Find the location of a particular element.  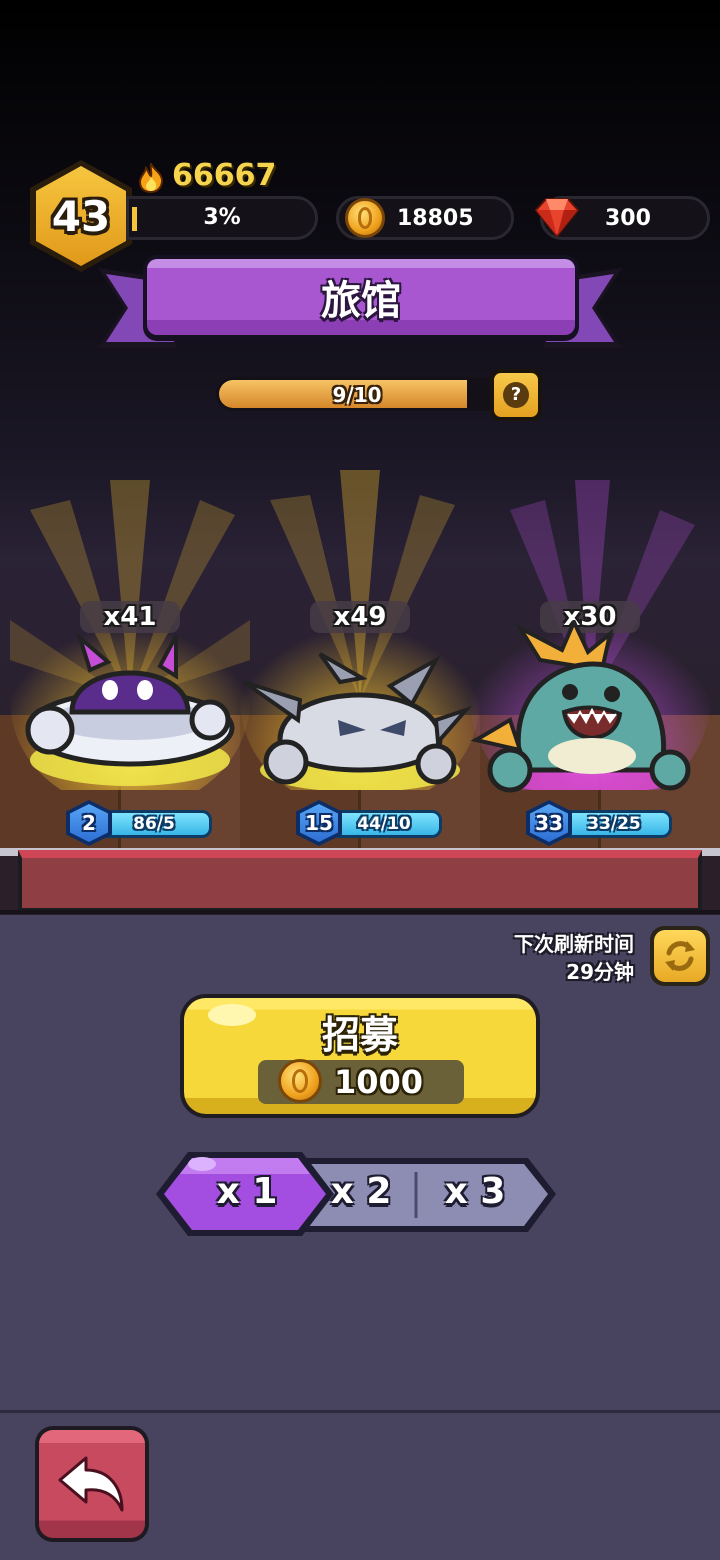

question-icon: ? is located at coordinates (516, 395).